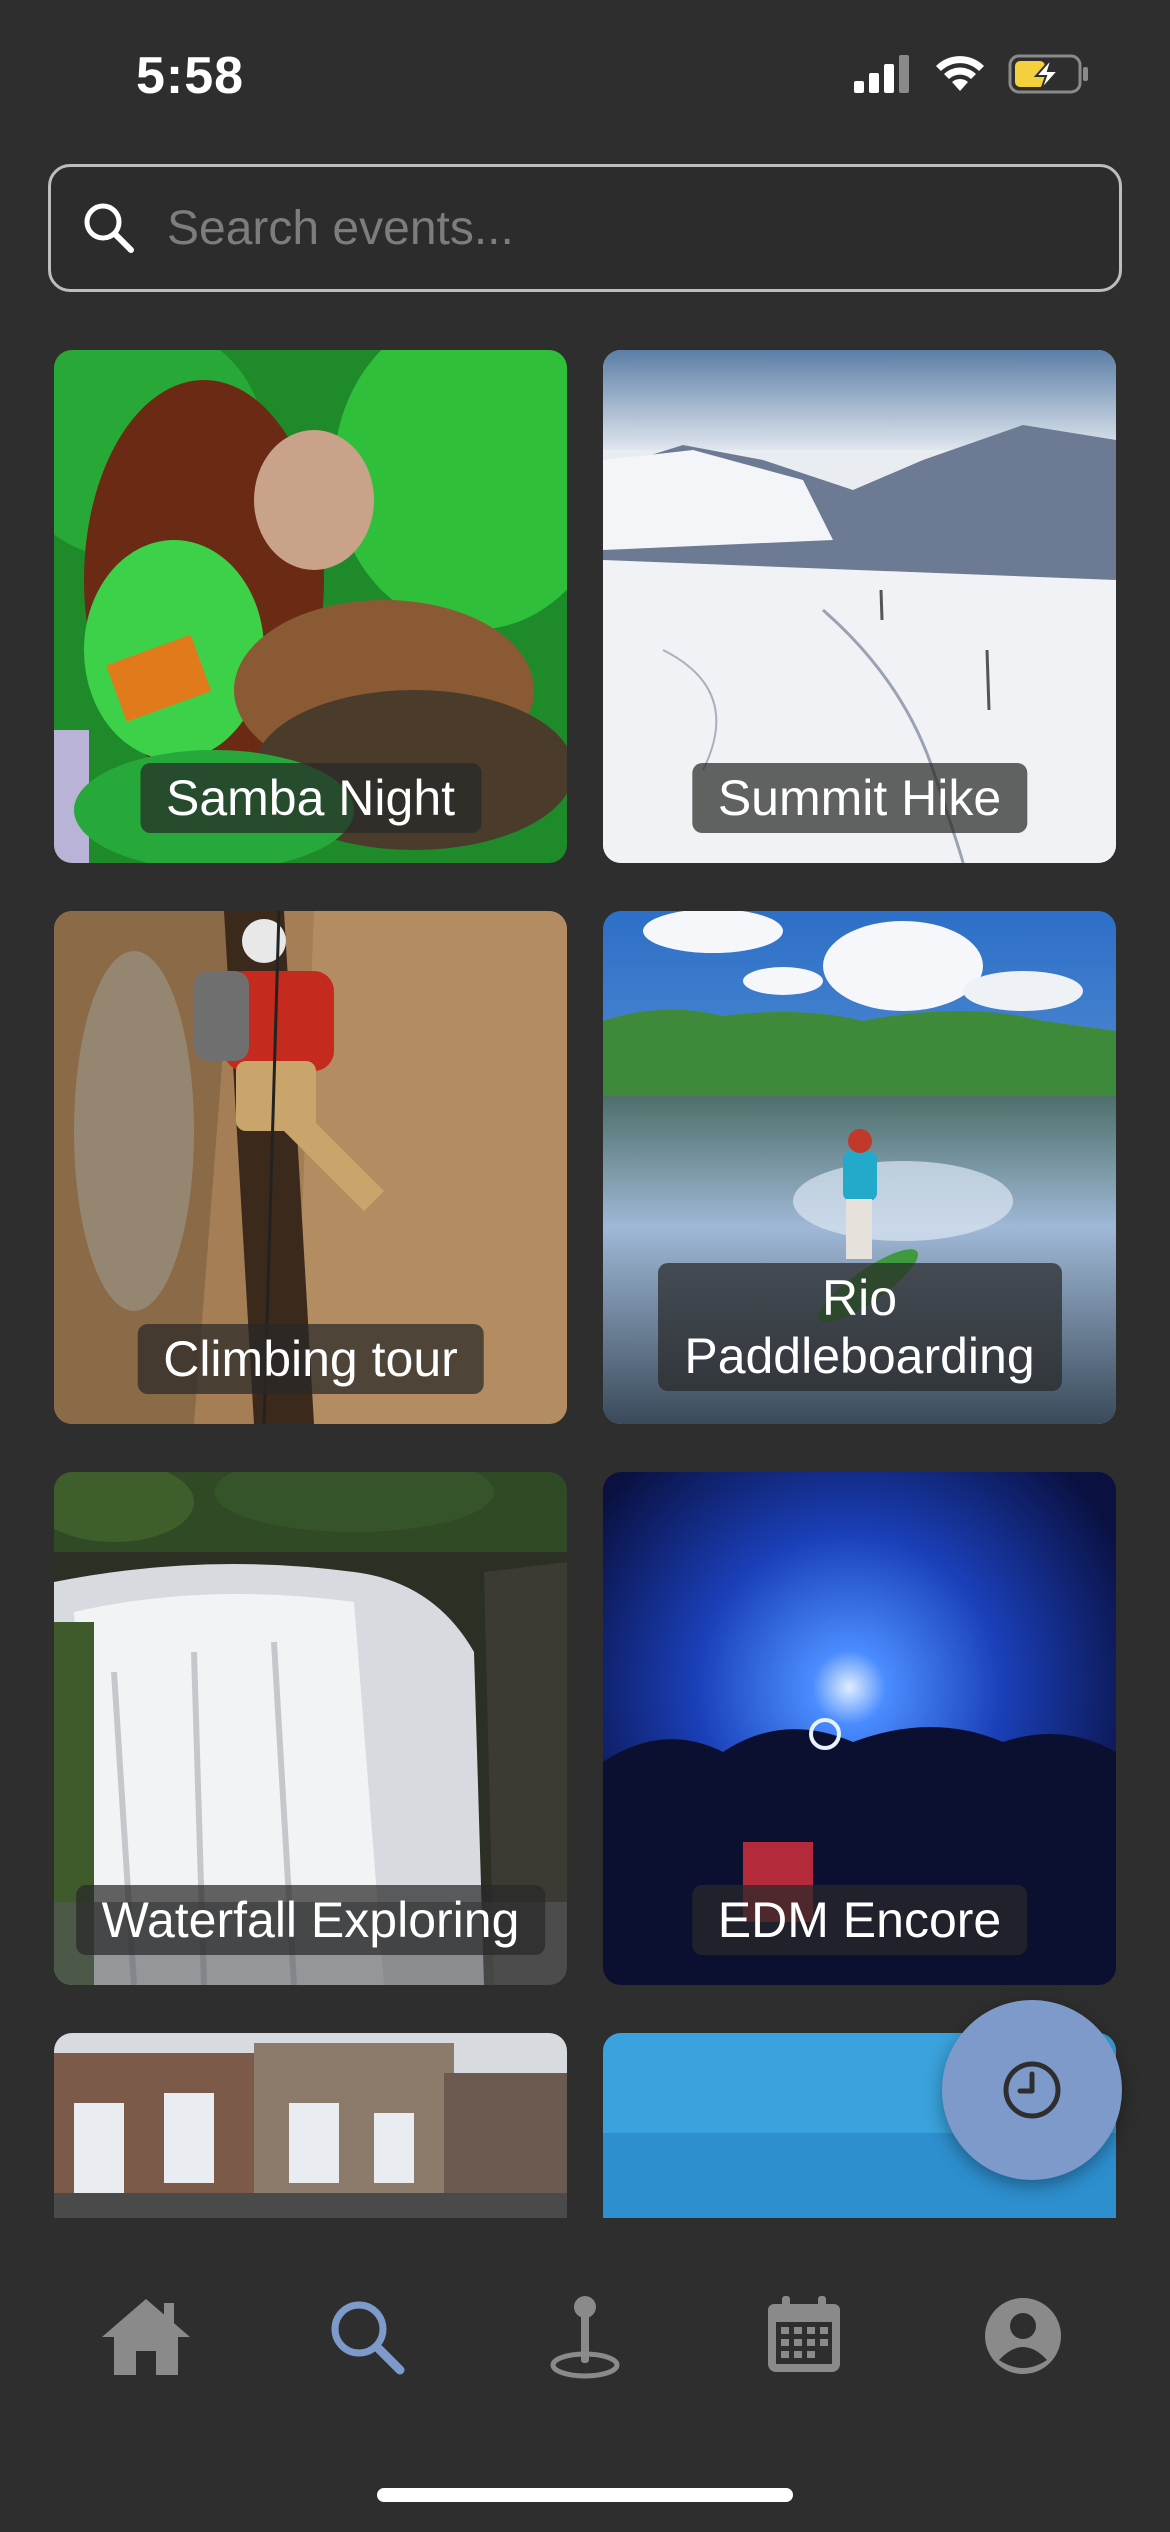 This screenshot has width=1170, height=2532. What do you see at coordinates (310, 1728) in the screenshot?
I see `event-card-waterfall-exploring: Waterfall Exploring` at bounding box center [310, 1728].